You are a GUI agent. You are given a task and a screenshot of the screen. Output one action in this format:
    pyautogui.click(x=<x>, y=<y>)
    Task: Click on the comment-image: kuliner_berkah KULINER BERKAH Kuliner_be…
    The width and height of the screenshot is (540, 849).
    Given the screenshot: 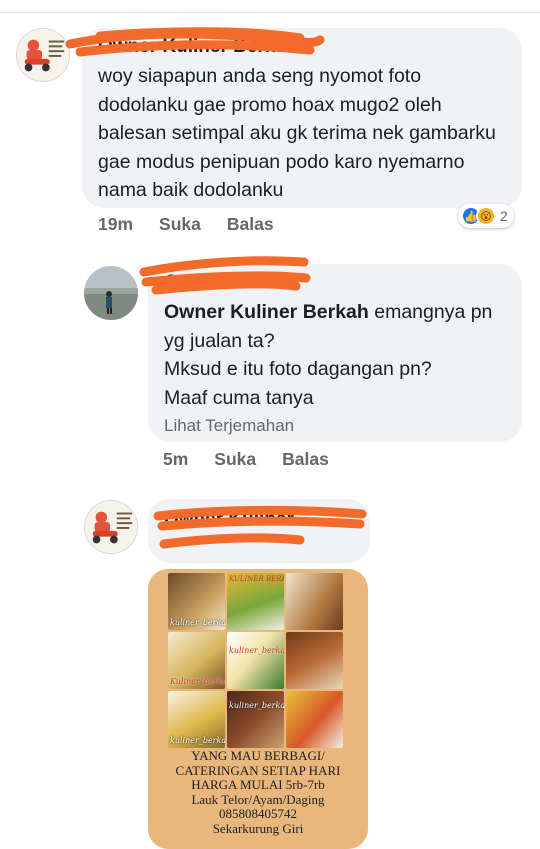 What is the action you would take?
    pyautogui.click(x=258, y=709)
    